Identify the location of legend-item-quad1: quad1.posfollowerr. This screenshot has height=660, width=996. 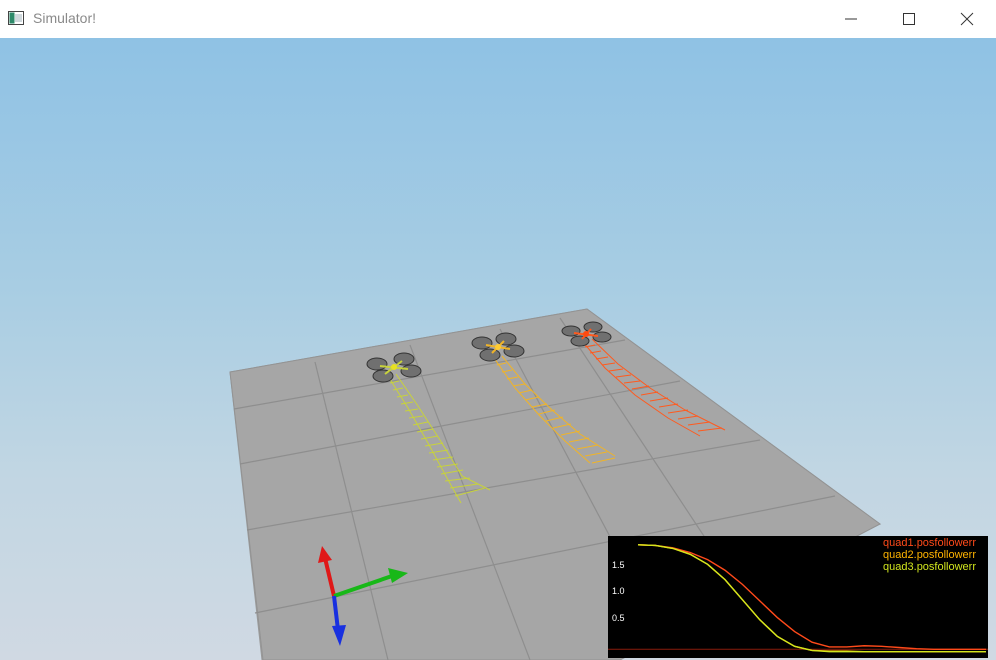
(929, 543).